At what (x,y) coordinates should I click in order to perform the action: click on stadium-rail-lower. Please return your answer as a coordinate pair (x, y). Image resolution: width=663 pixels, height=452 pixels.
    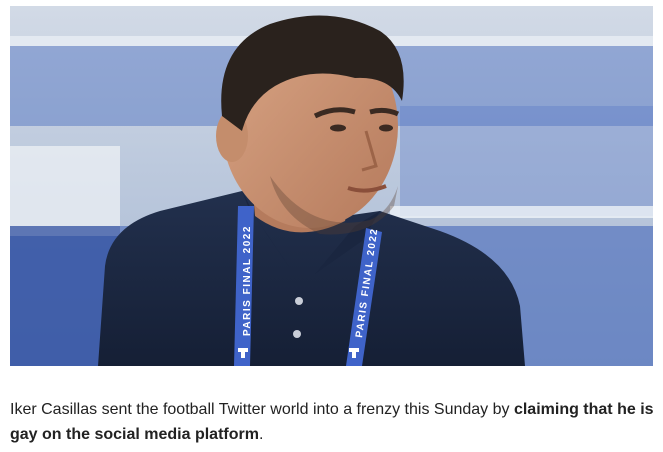
    Looking at the image, I should click on (521, 212).